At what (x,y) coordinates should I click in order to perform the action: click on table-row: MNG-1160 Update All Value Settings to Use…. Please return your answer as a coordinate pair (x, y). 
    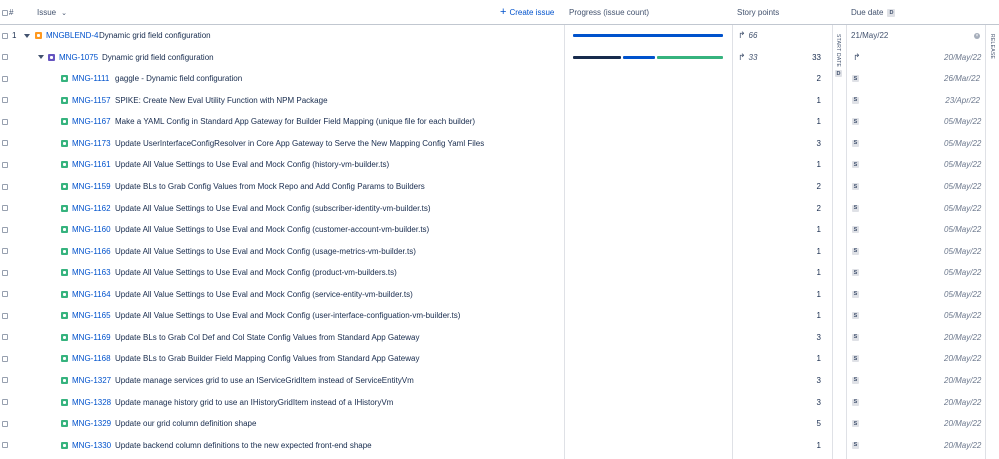
    Looking at the image, I should click on (499, 230).